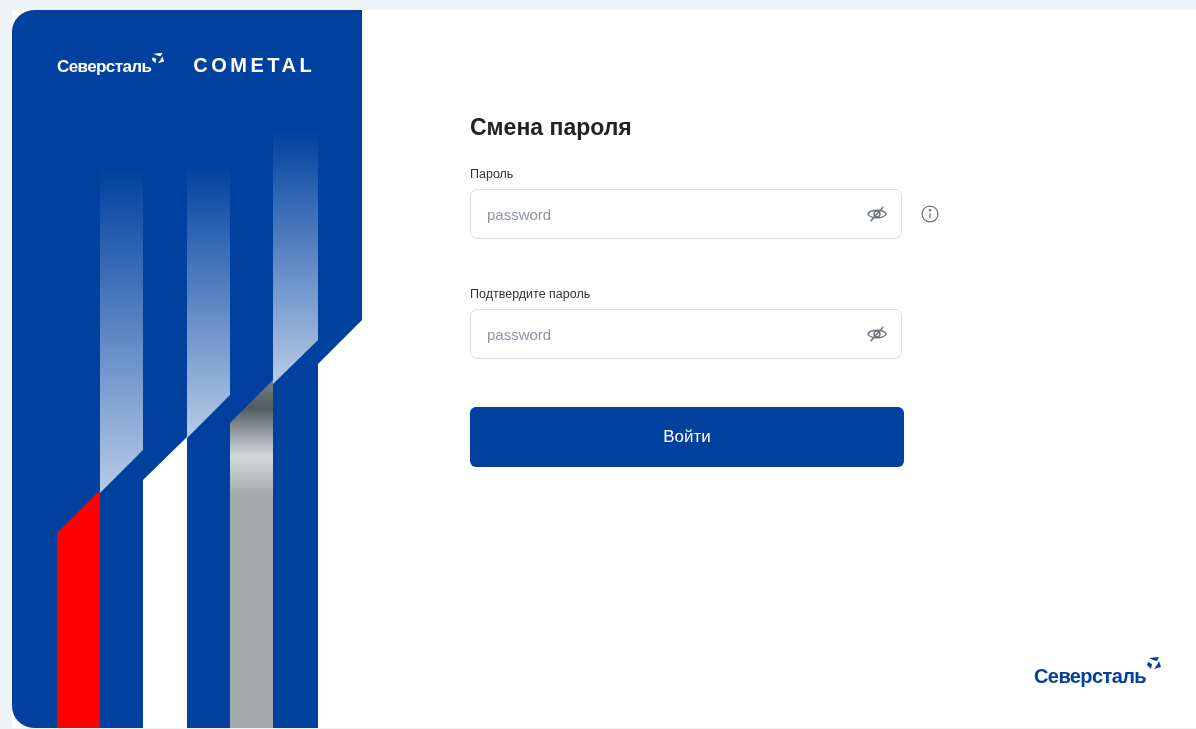 This screenshot has width=1196, height=729. I want to click on login-button: Войти, so click(687, 437).